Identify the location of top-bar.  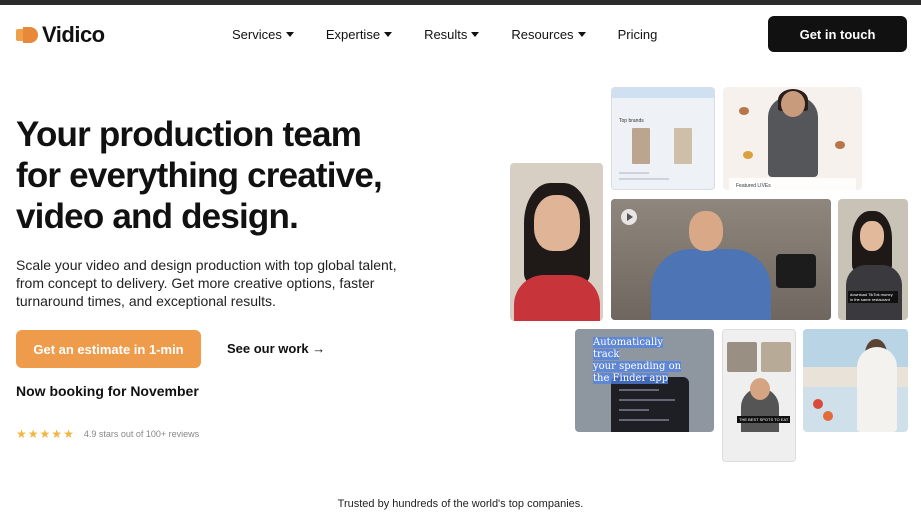
(460, 2).